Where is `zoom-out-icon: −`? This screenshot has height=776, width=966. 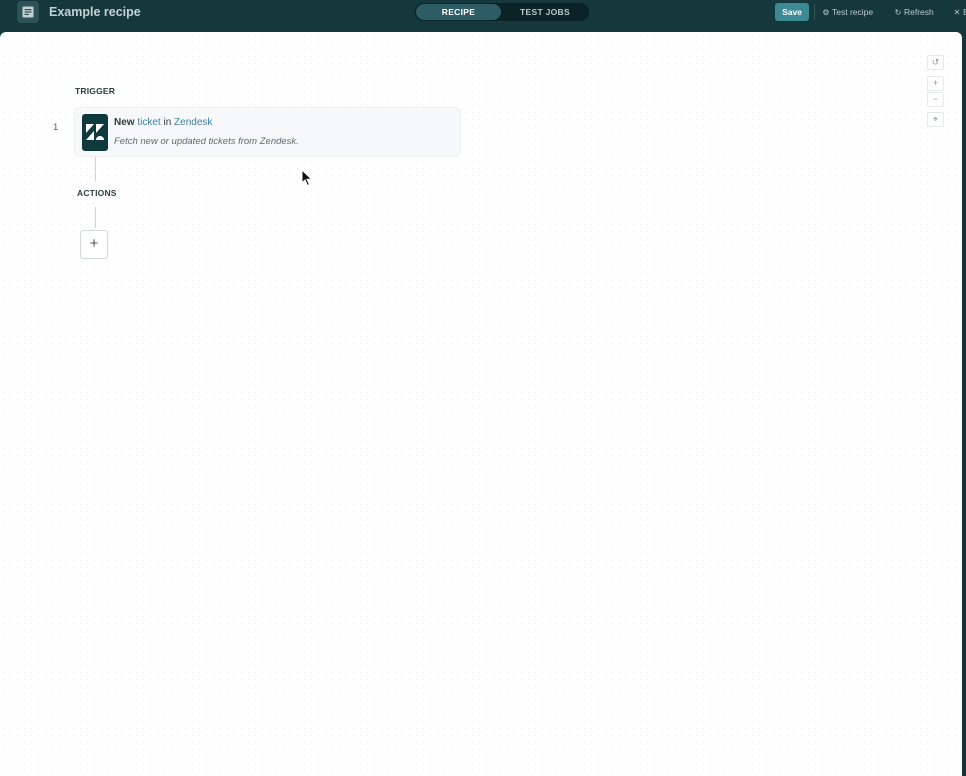 zoom-out-icon: − is located at coordinates (935, 99).